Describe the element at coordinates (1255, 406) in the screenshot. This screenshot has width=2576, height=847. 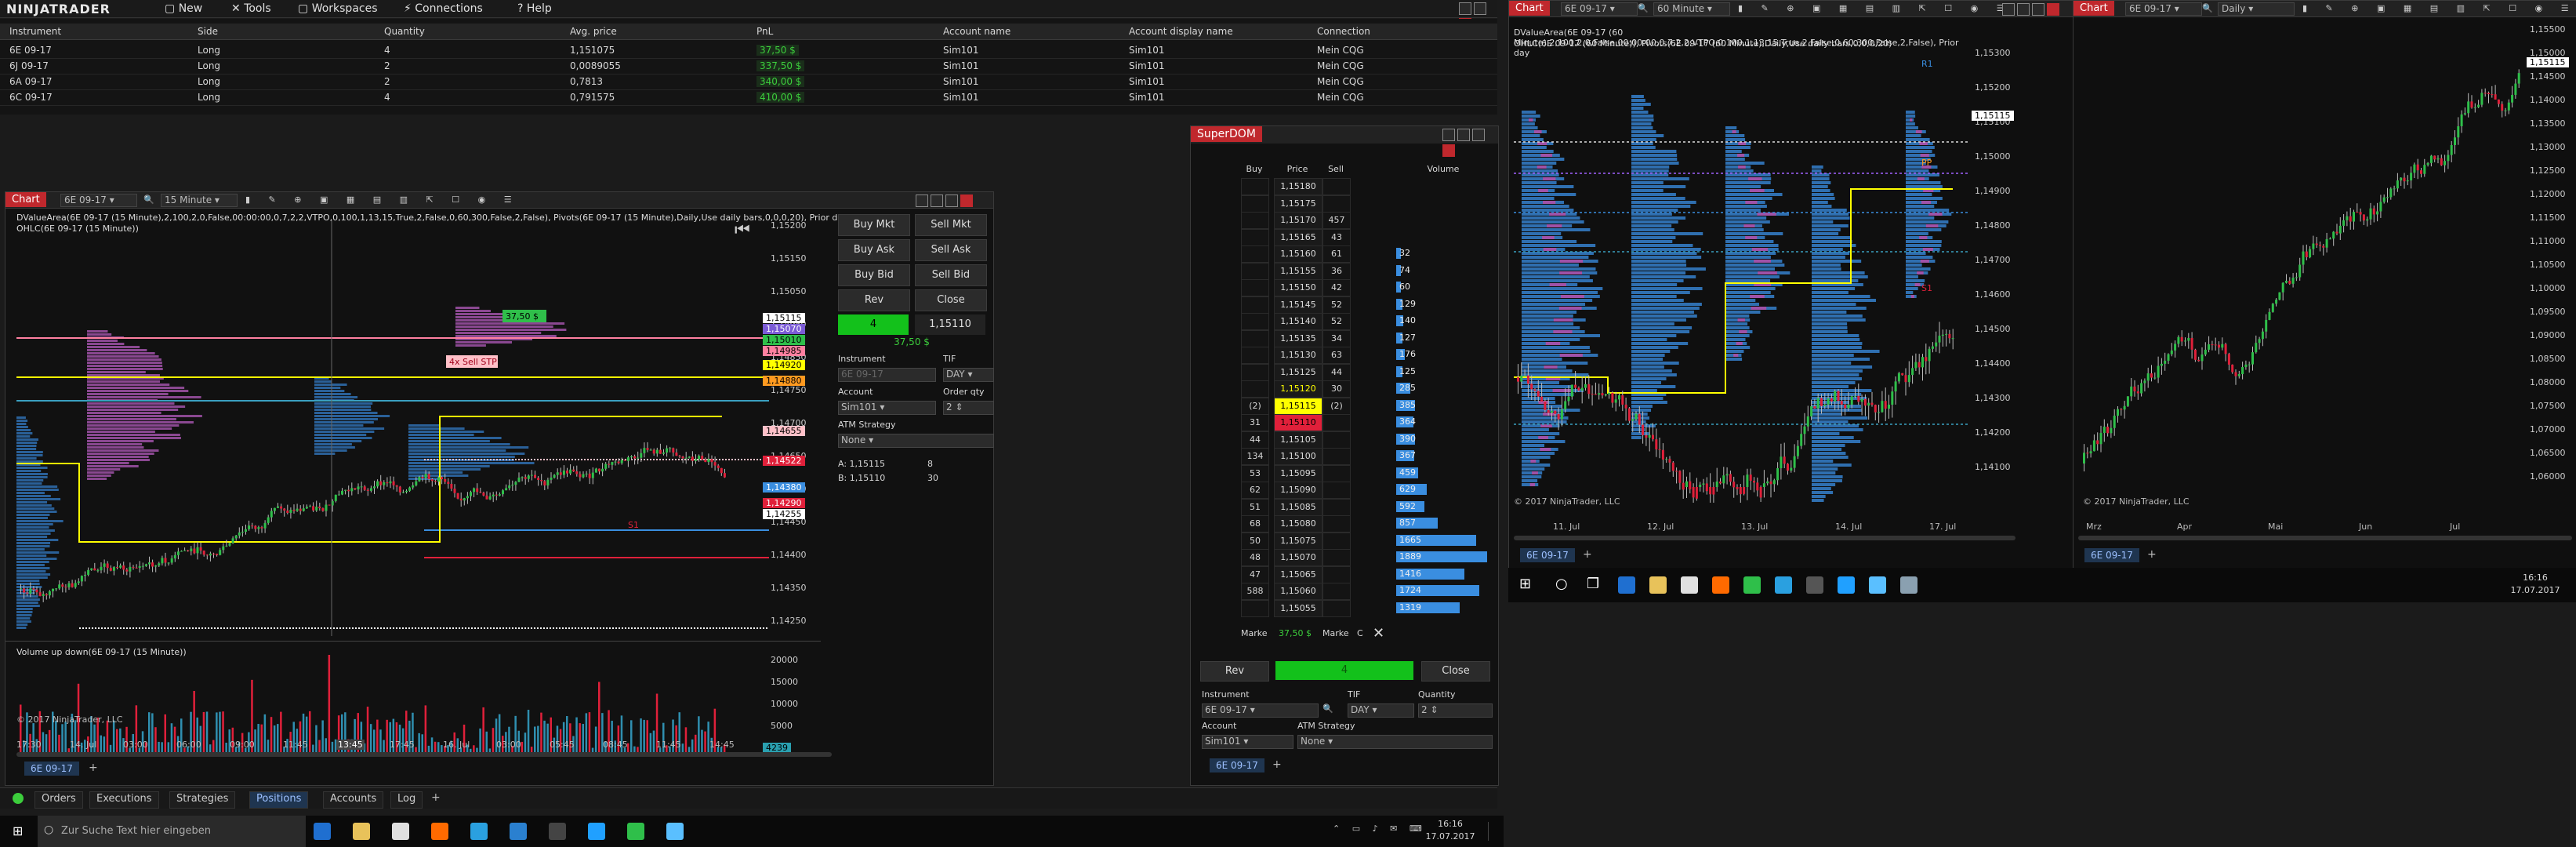
I see `dom-buy-cell: (2)` at that location.